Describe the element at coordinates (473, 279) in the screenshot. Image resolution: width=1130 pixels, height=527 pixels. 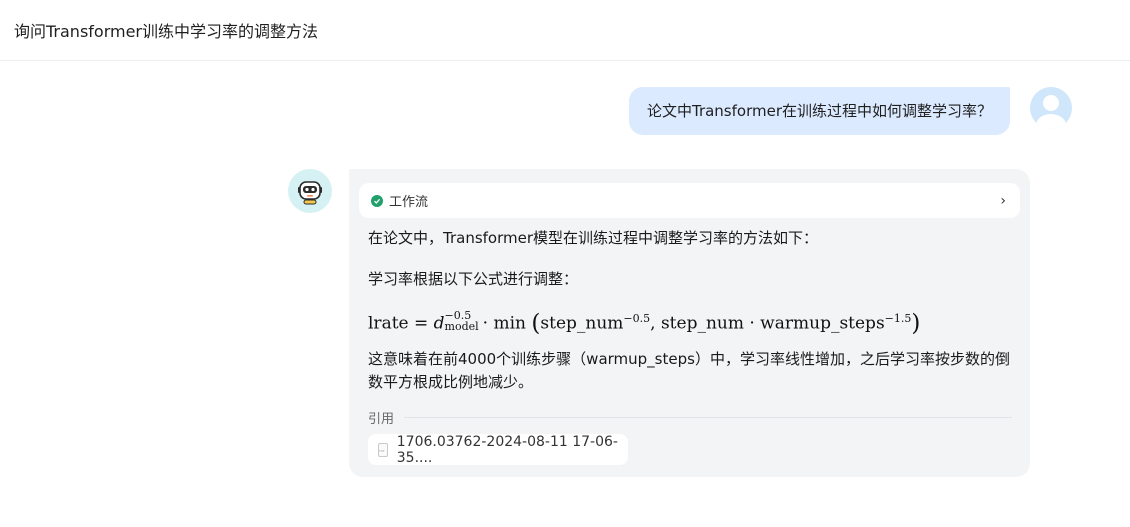
I see `formula-intro: 学习率根据以下公式进行调整：` at that location.